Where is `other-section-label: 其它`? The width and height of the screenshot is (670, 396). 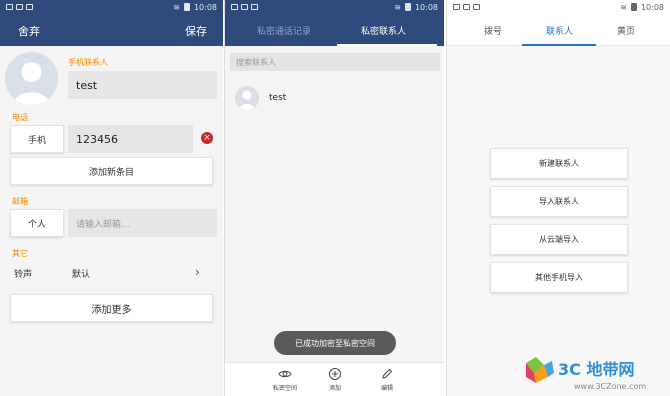
other-section-label: 其它 is located at coordinates (20, 253).